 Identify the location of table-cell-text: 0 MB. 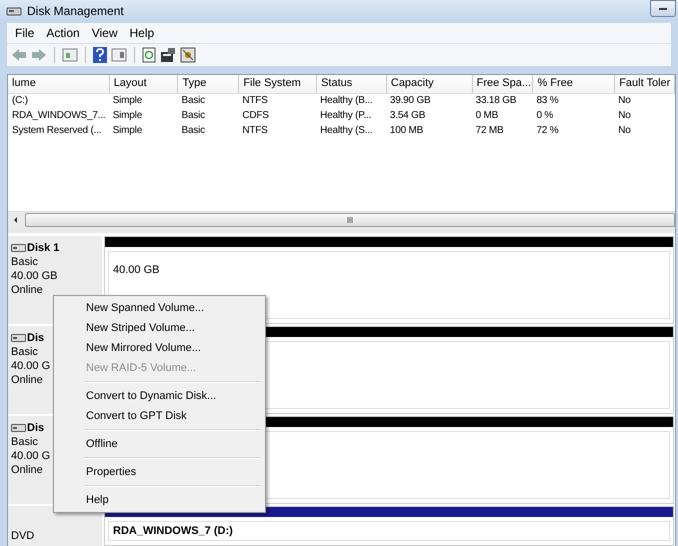
(487, 116).